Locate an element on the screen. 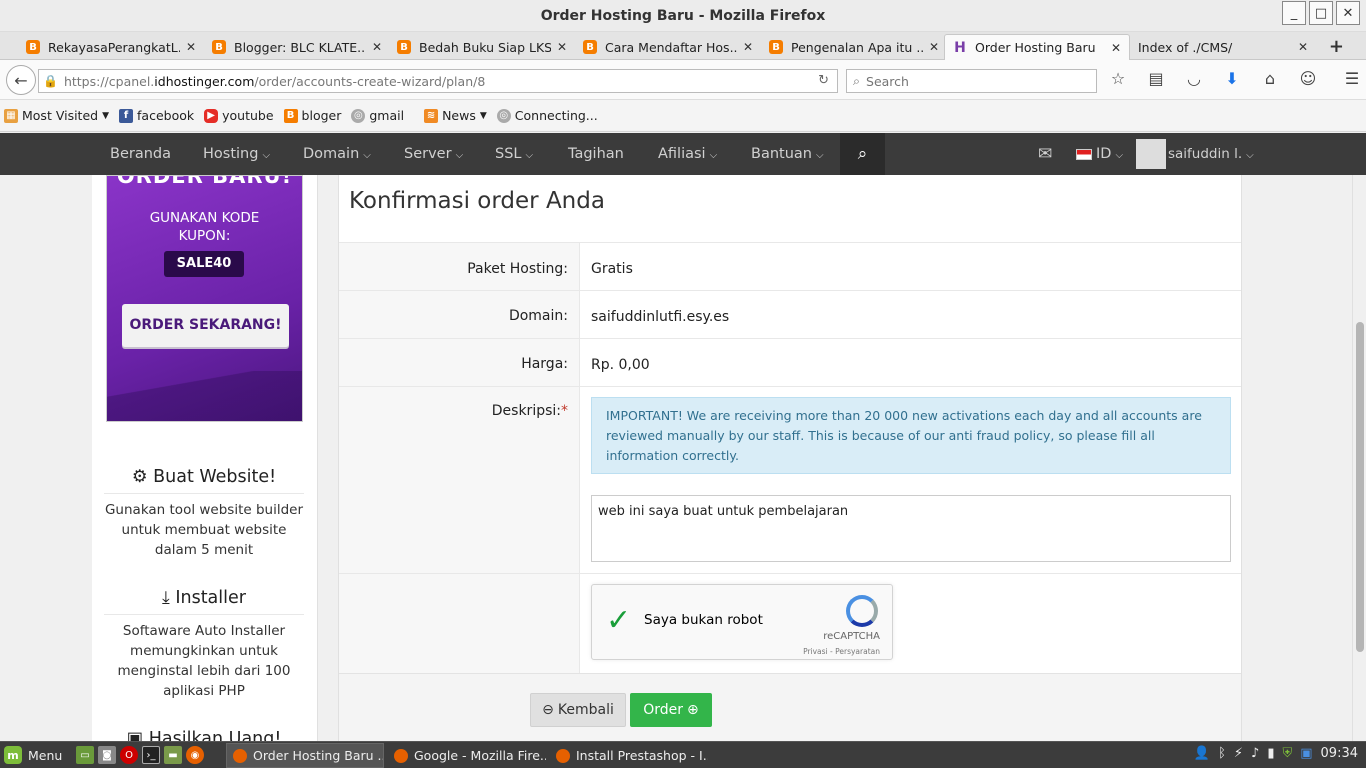 The width and height of the screenshot is (1366, 768). search-box: ⌕ is located at coordinates (971, 81).